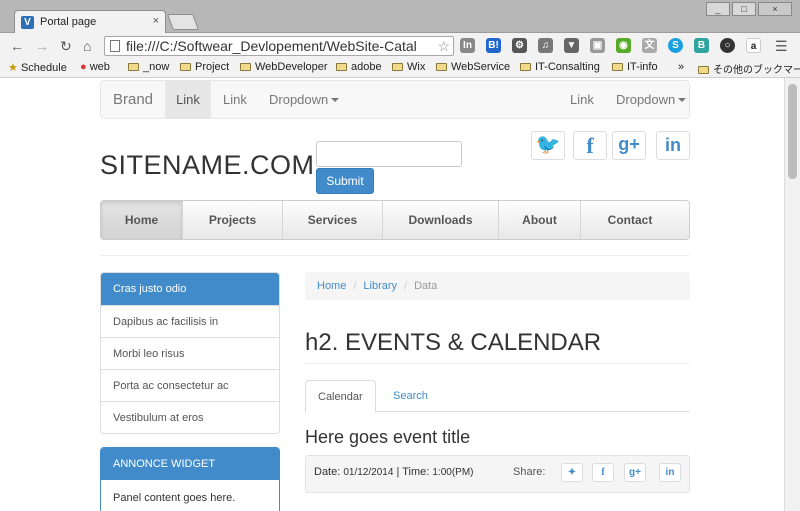 This screenshot has height=511, width=800. I want to click on share-google-plus-icon: g+, so click(635, 472).